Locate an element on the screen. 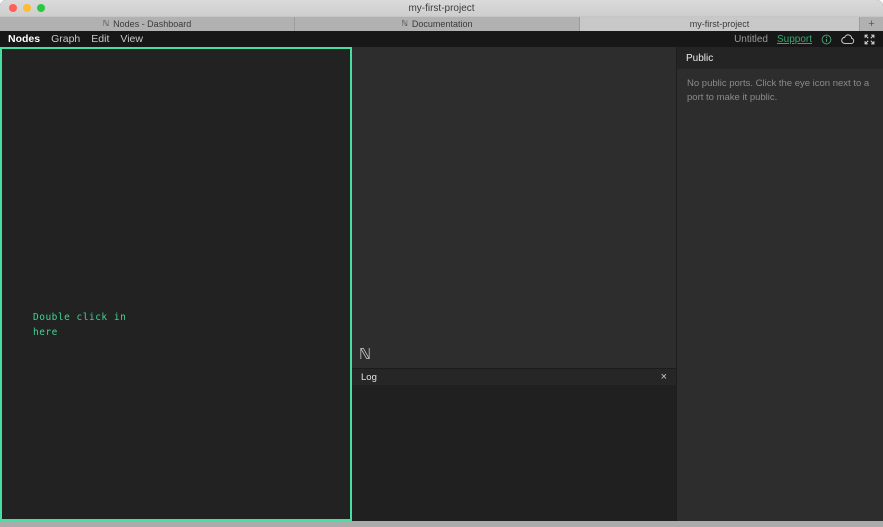 The height and width of the screenshot is (527, 883). log-panel-header: Log × is located at coordinates (514, 376).